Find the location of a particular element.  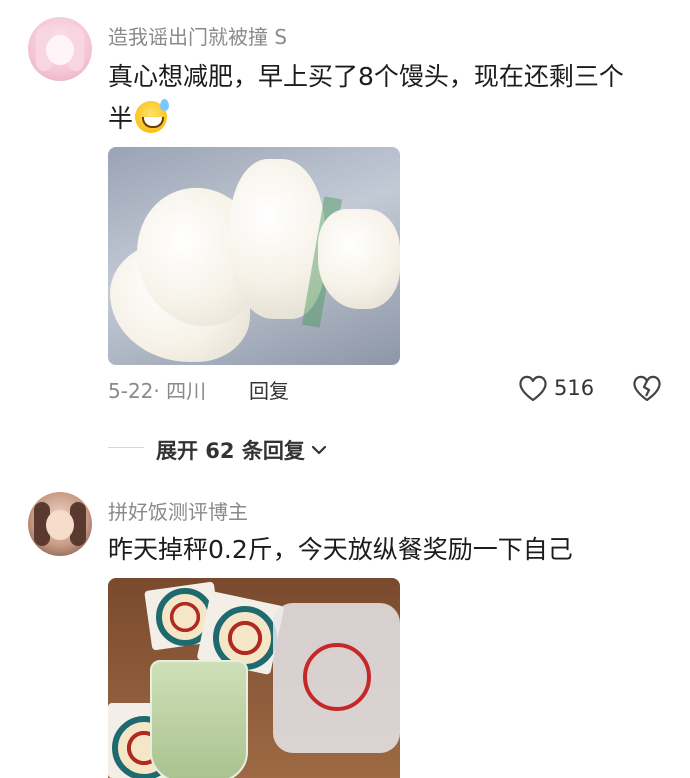

divider is located at coordinates (126, 447).